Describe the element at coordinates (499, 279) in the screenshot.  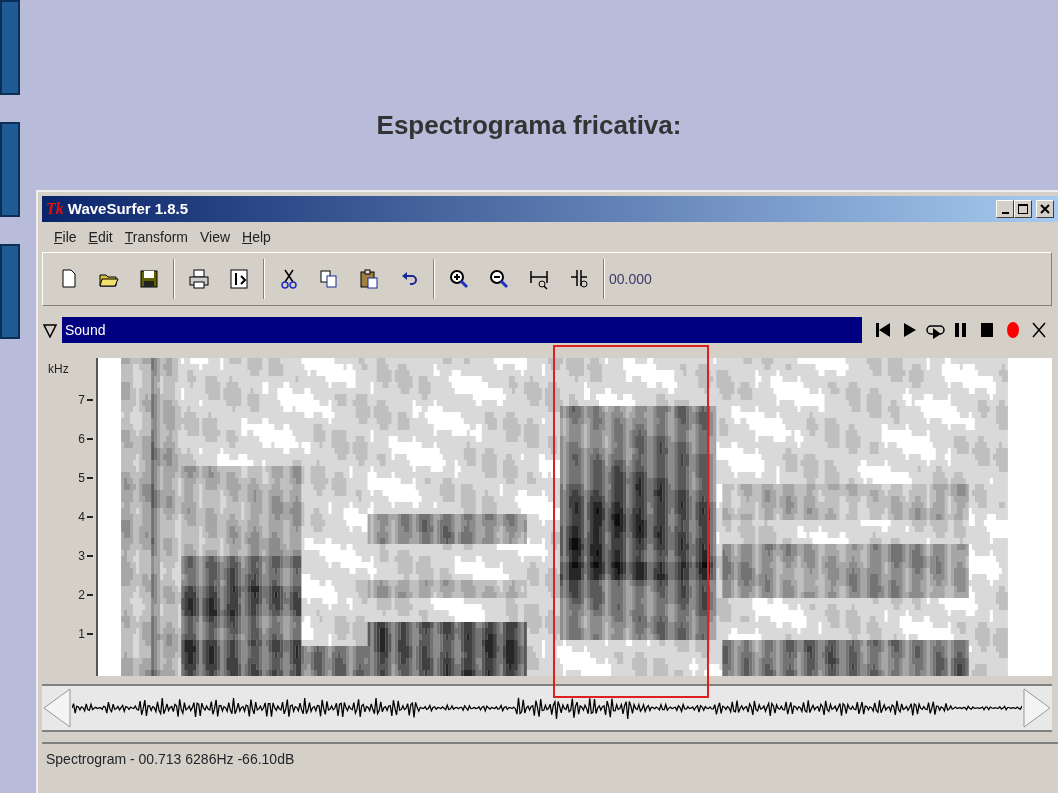
I see `zoom-out-icon` at that location.